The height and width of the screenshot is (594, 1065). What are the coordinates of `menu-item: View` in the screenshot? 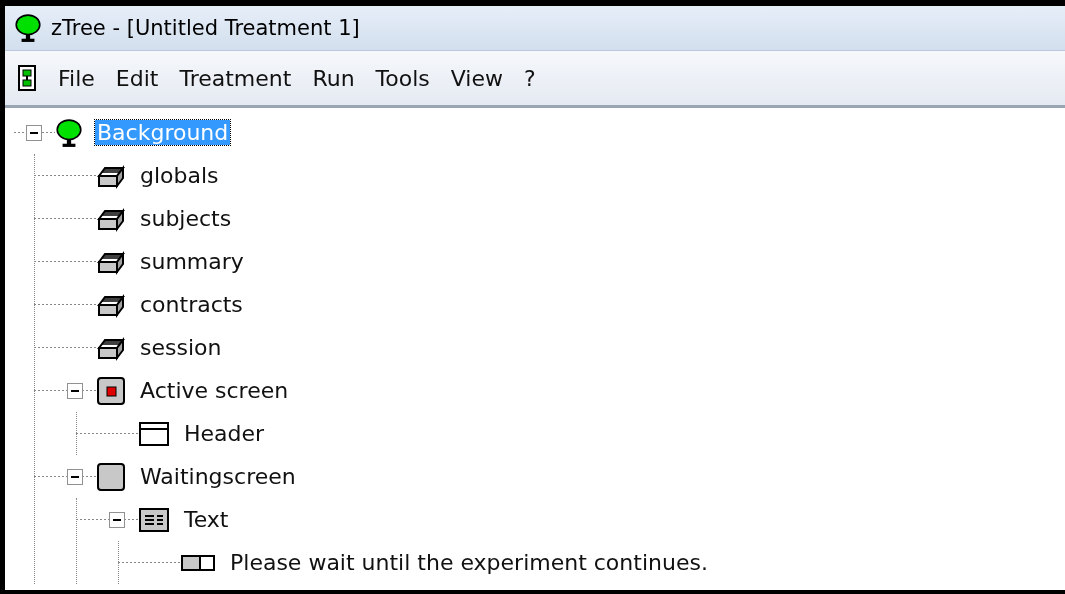 It's located at (476, 78).